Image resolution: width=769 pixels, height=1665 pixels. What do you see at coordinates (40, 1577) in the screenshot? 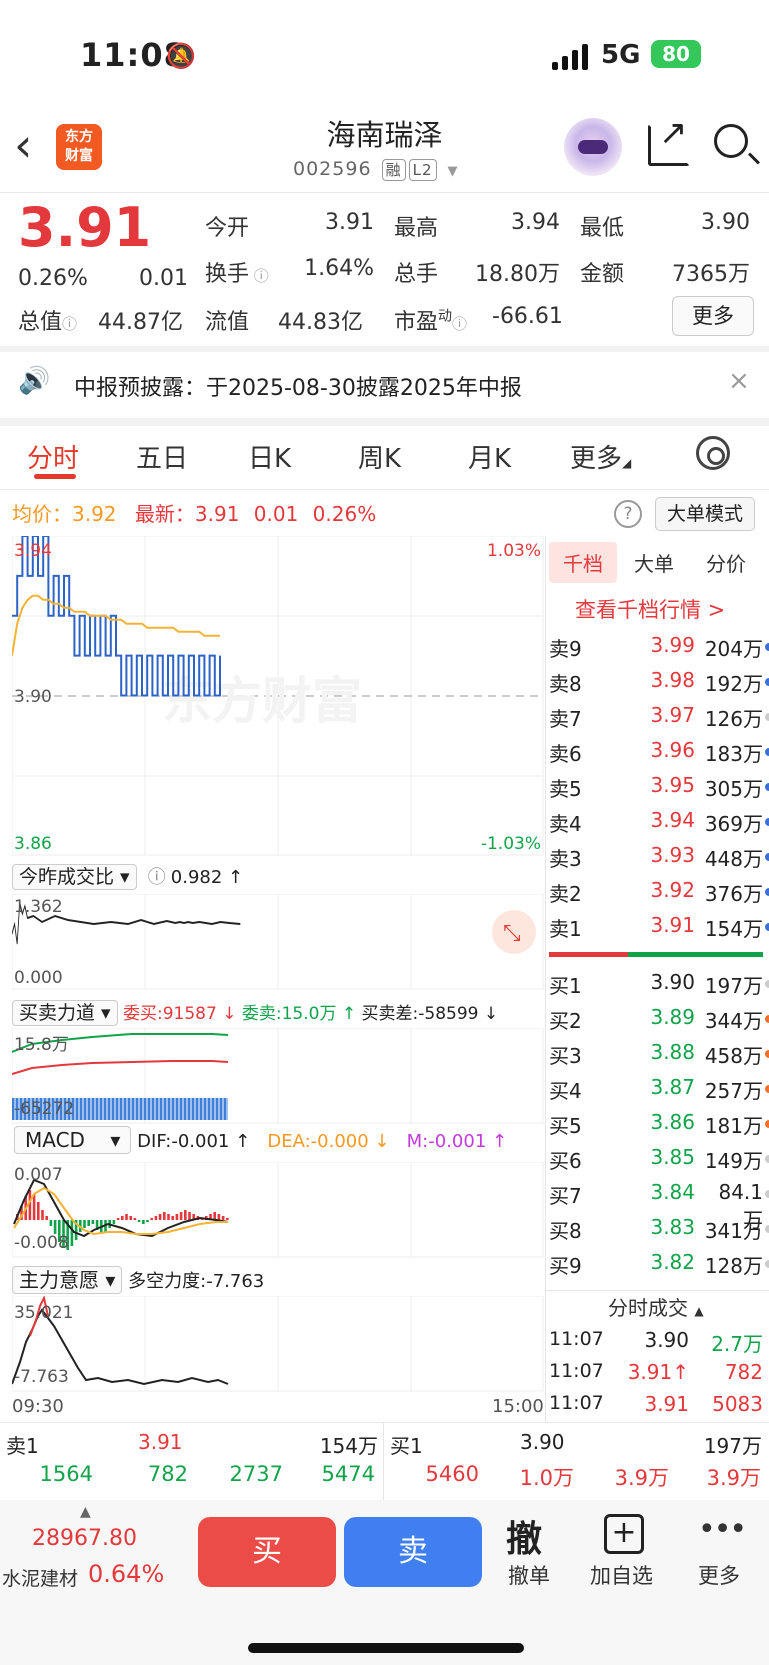
I see `index-name: 水泥建材` at bounding box center [40, 1577].